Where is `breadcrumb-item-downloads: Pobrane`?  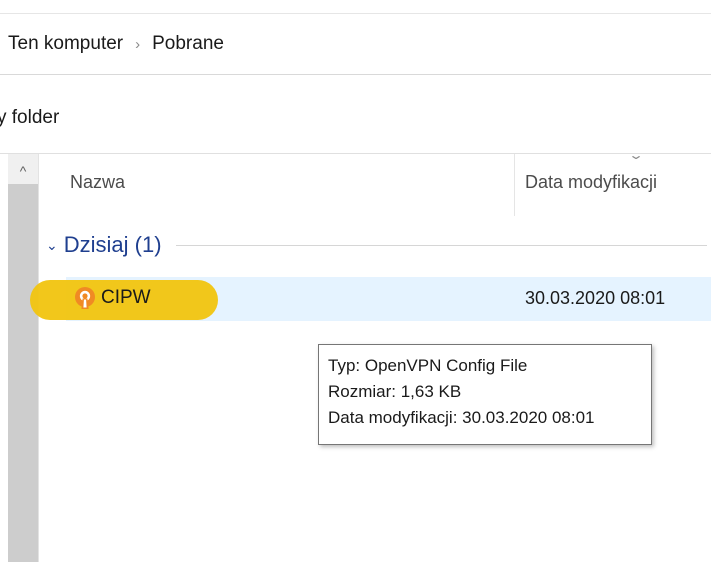
breadcrumb-item-downloads: Pobrane is located at coordinates (188, 44).